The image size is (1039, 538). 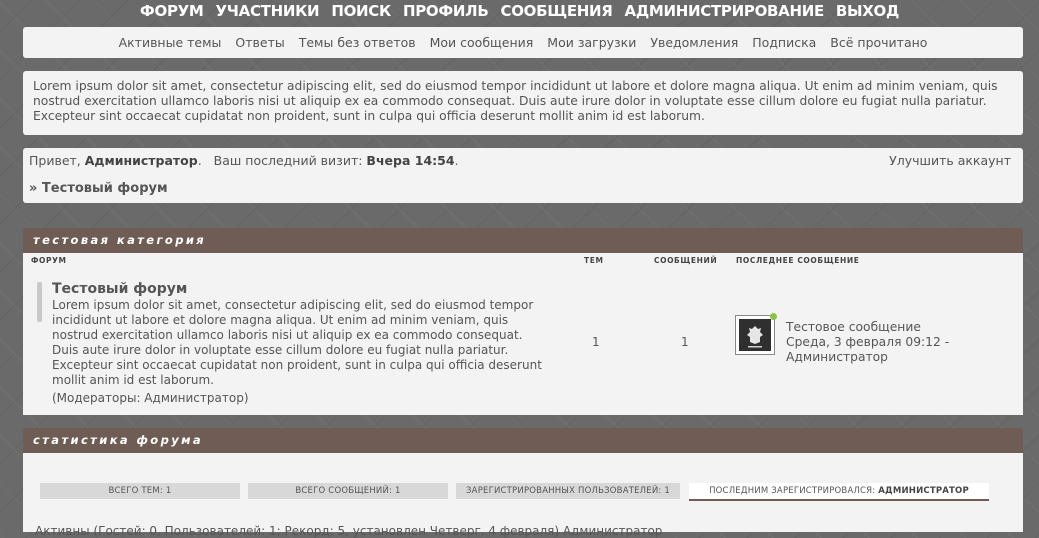 What do you see at coordinates (523, 240) in the screenshot?
I see `category-header: тестовая категория` at bounding box center [523, 240].